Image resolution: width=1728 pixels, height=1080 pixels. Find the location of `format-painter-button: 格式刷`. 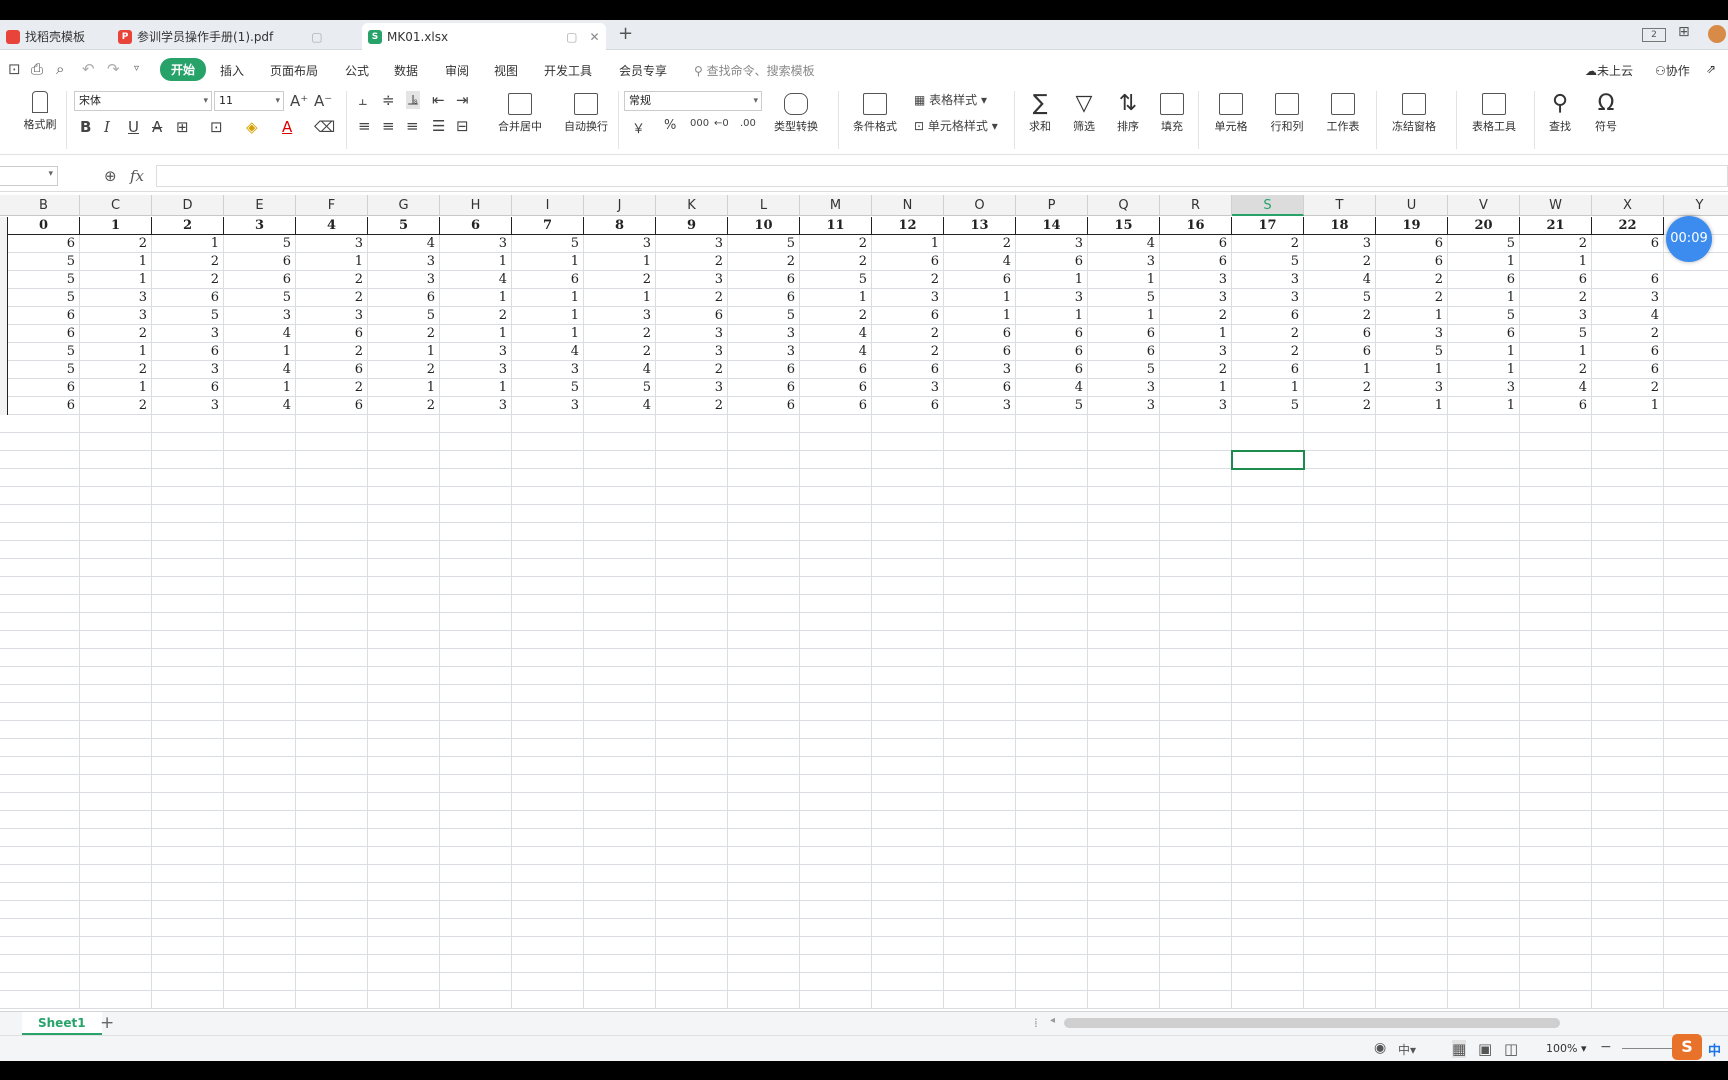

format-painter-button: 格式刷 is located at coordinates (40, 111).